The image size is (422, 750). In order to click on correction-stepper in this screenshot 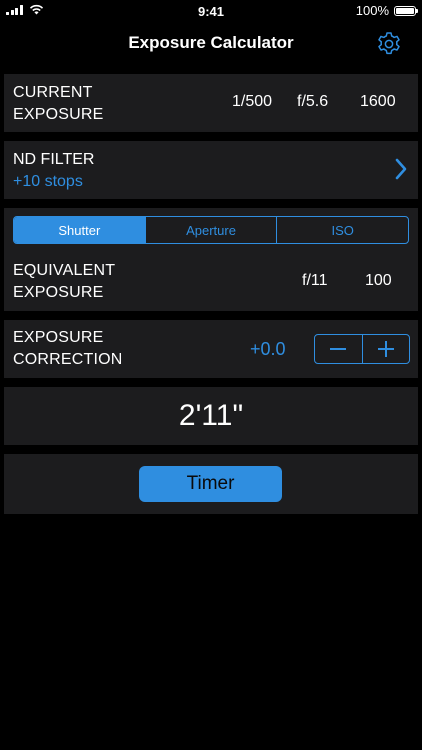, I will do `click(362, 349)`.